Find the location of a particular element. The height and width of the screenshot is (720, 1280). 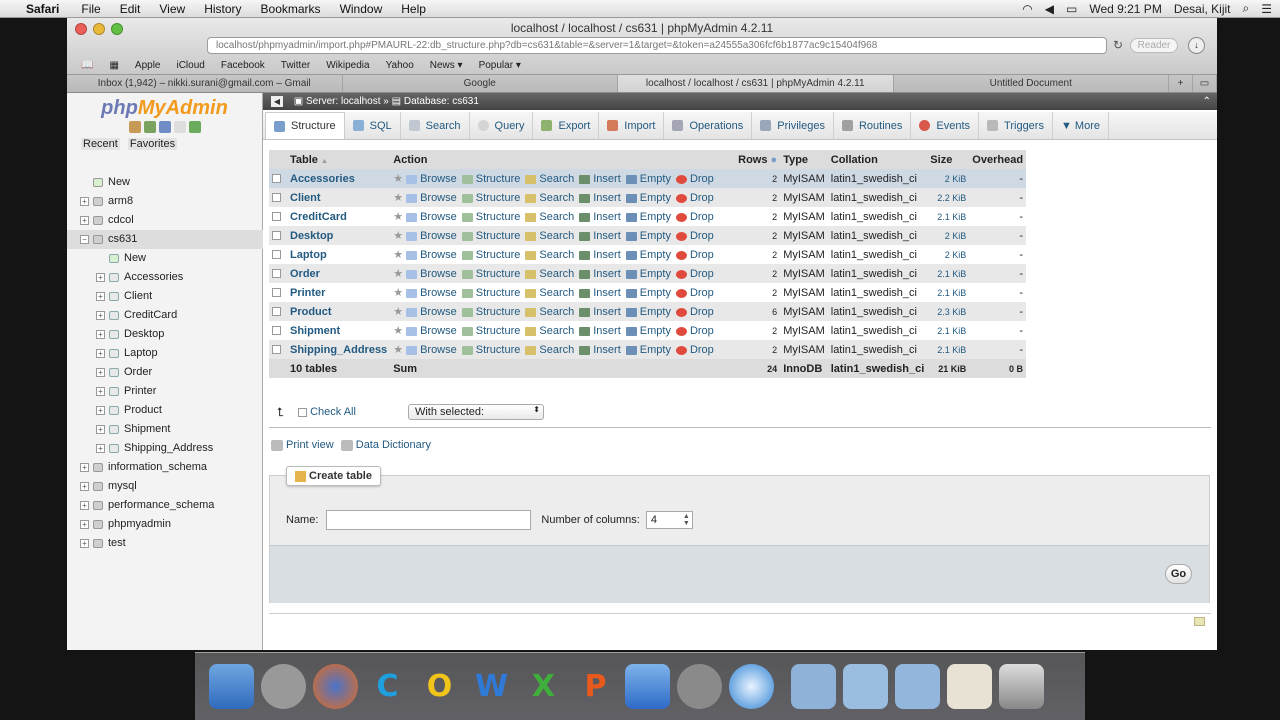

bookmark-wikipedia: Wikipedia is located at coordinates (347, 65).